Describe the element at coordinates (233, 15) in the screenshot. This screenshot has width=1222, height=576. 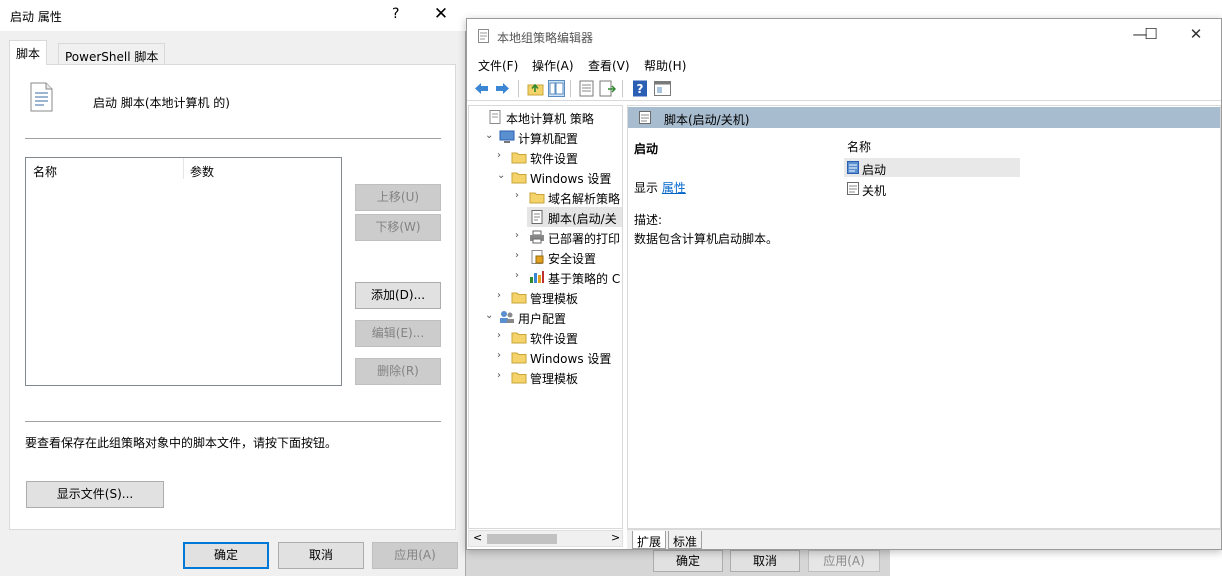
I see `dialog-titlebar: 启动 属性 ? ✕` at that location.